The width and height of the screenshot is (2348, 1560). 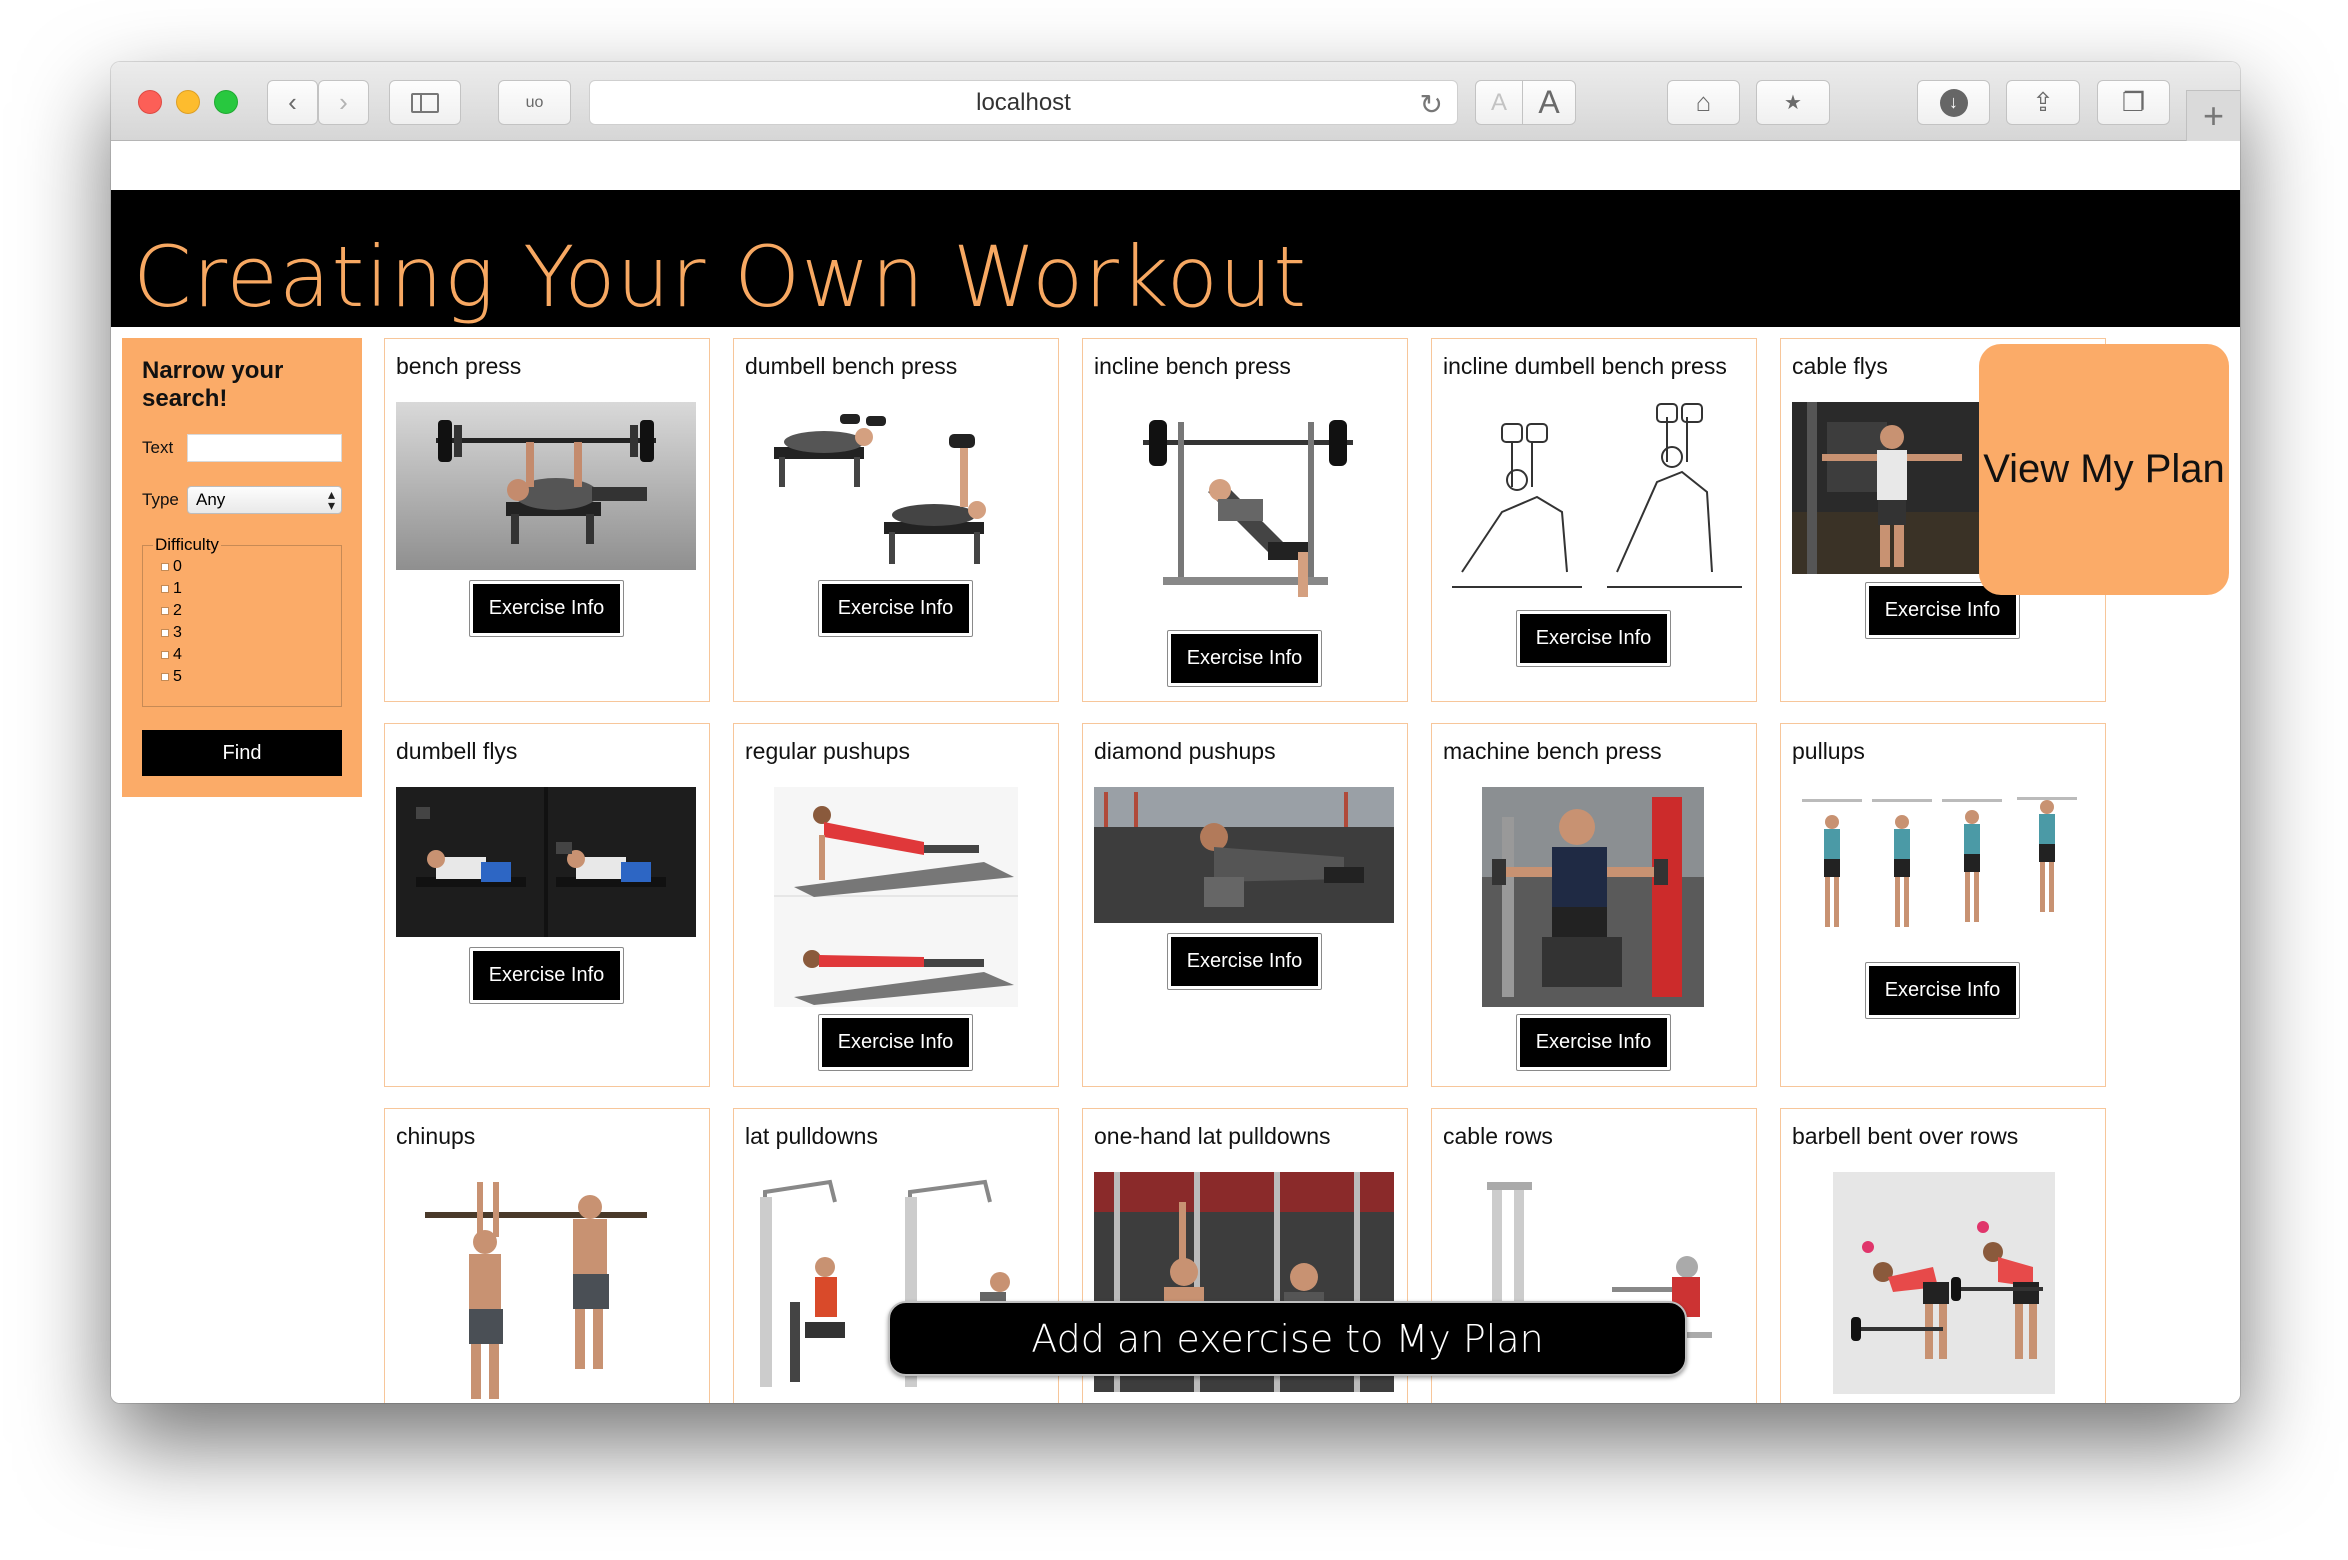 I want to click on text-filter-label: Text, so click(x=158, y=447).